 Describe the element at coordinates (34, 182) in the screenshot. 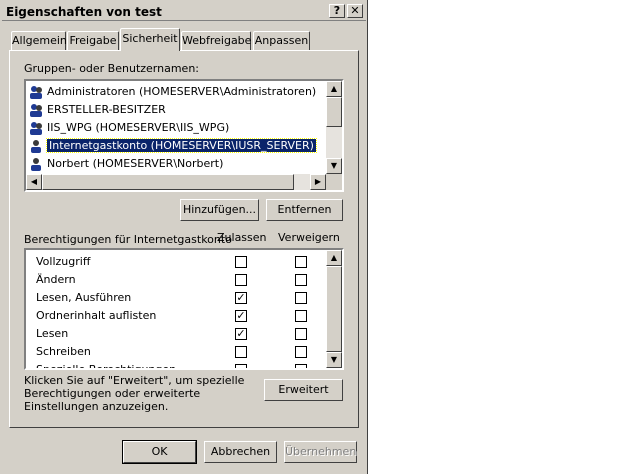

I see `scroll-left-icon: ◀` at that location.